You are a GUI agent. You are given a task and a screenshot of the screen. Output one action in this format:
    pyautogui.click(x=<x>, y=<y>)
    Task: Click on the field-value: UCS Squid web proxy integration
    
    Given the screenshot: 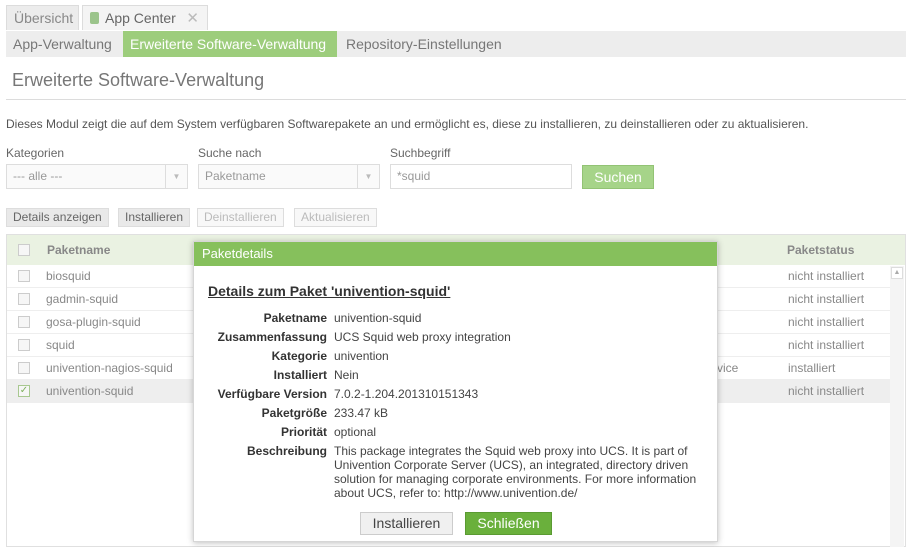 What is the action you would take?
    pyautogui.click(x=422, y=337)
    